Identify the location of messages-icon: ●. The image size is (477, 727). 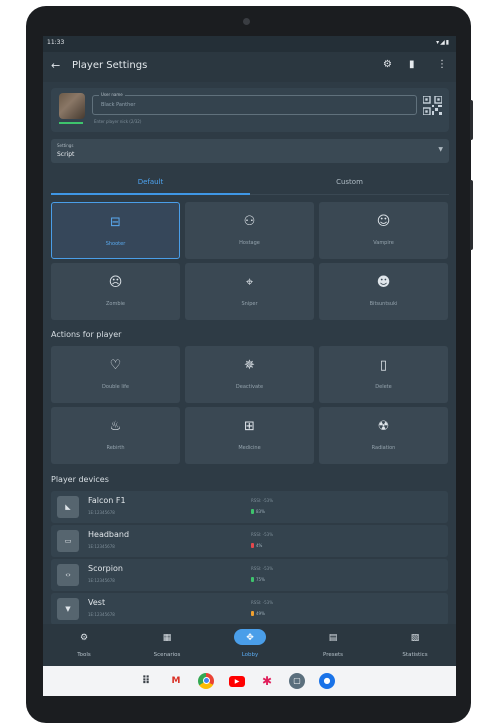
(327, 681).